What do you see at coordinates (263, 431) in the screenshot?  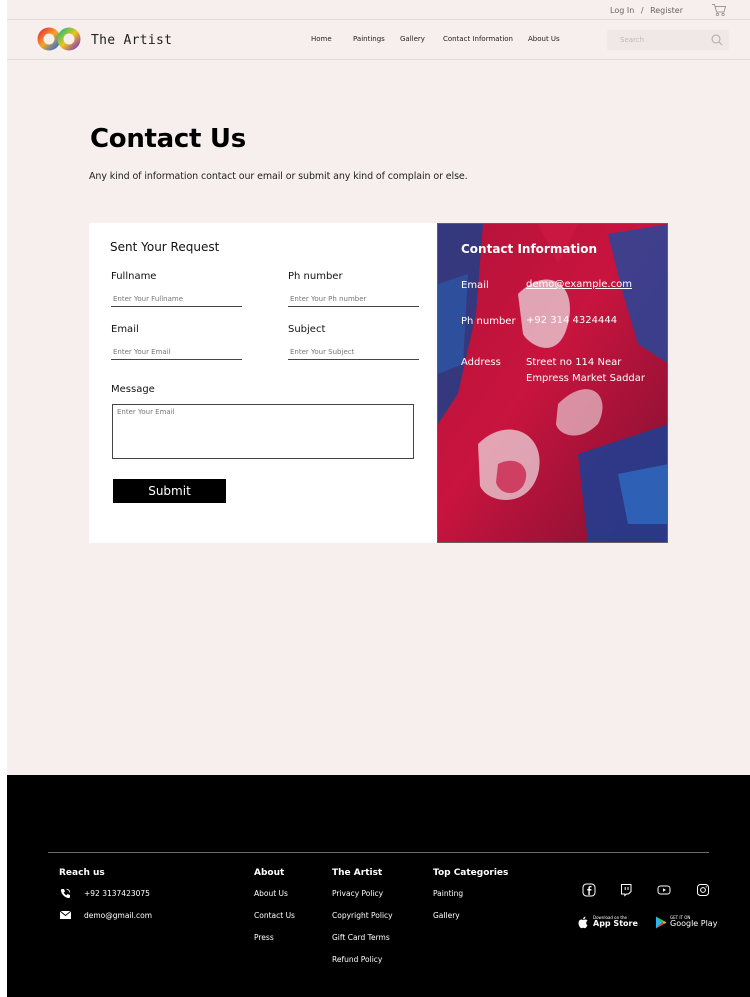 I see `message-textarea` at bounding box center [263, 431].